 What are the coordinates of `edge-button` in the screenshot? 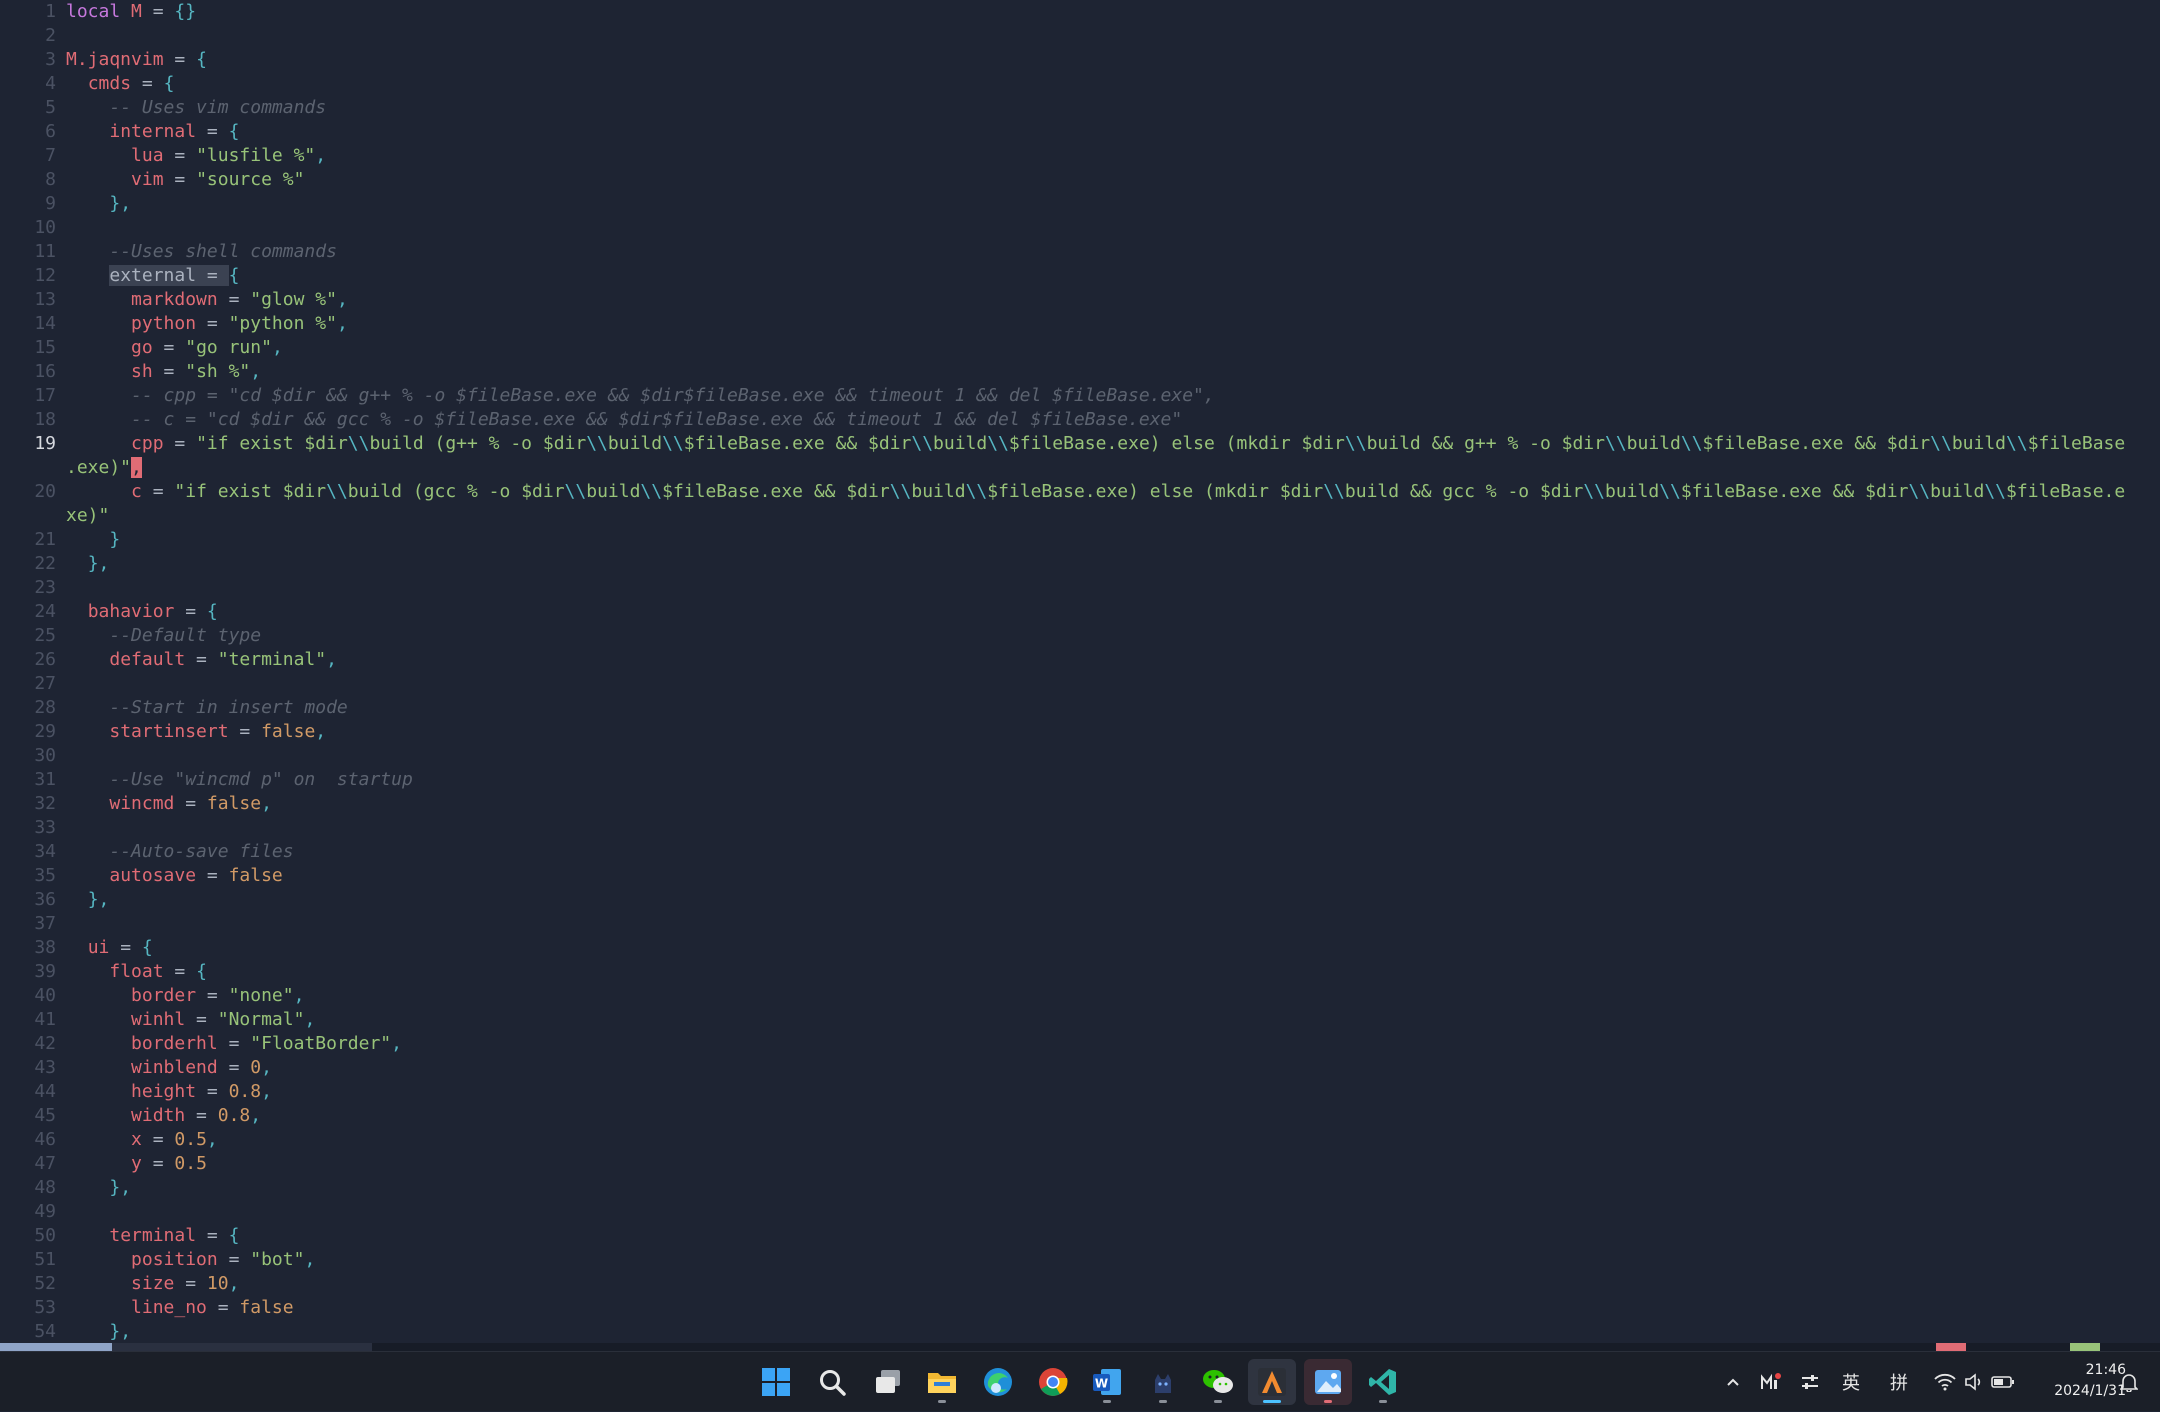 It's located at (998, 1382).